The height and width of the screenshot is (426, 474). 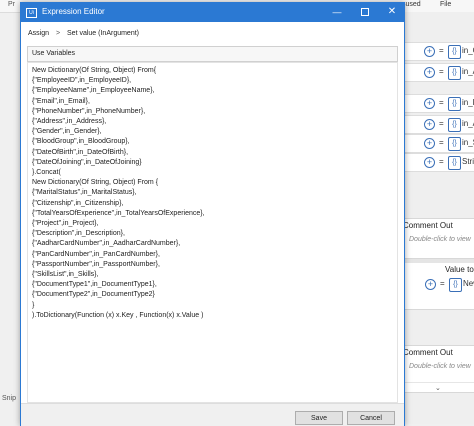 What do you see at coordinates (212, 54) in the screenshot?
I see `use-variables-dropdown: Use Variables` at bounding box center [212, 54].